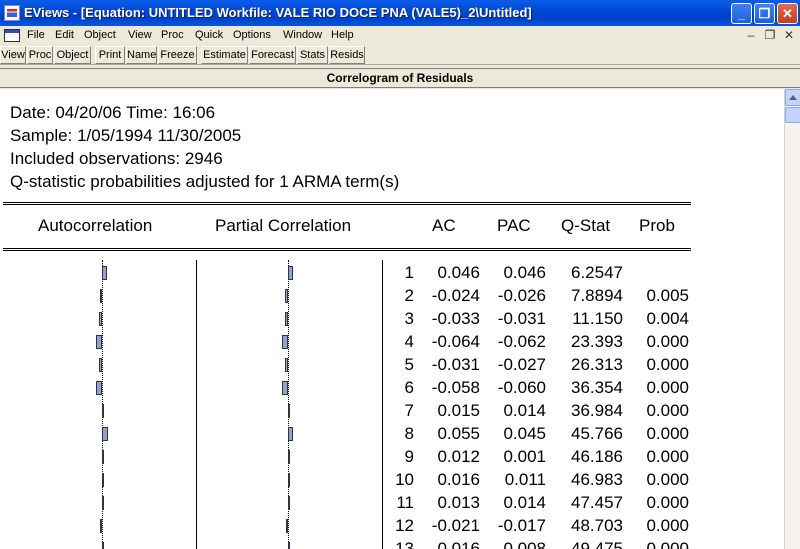  What do you see at coordinates (521, 318) in the screenshot?
I see `row-pac: -0.031` at bounding box center [521, 318].